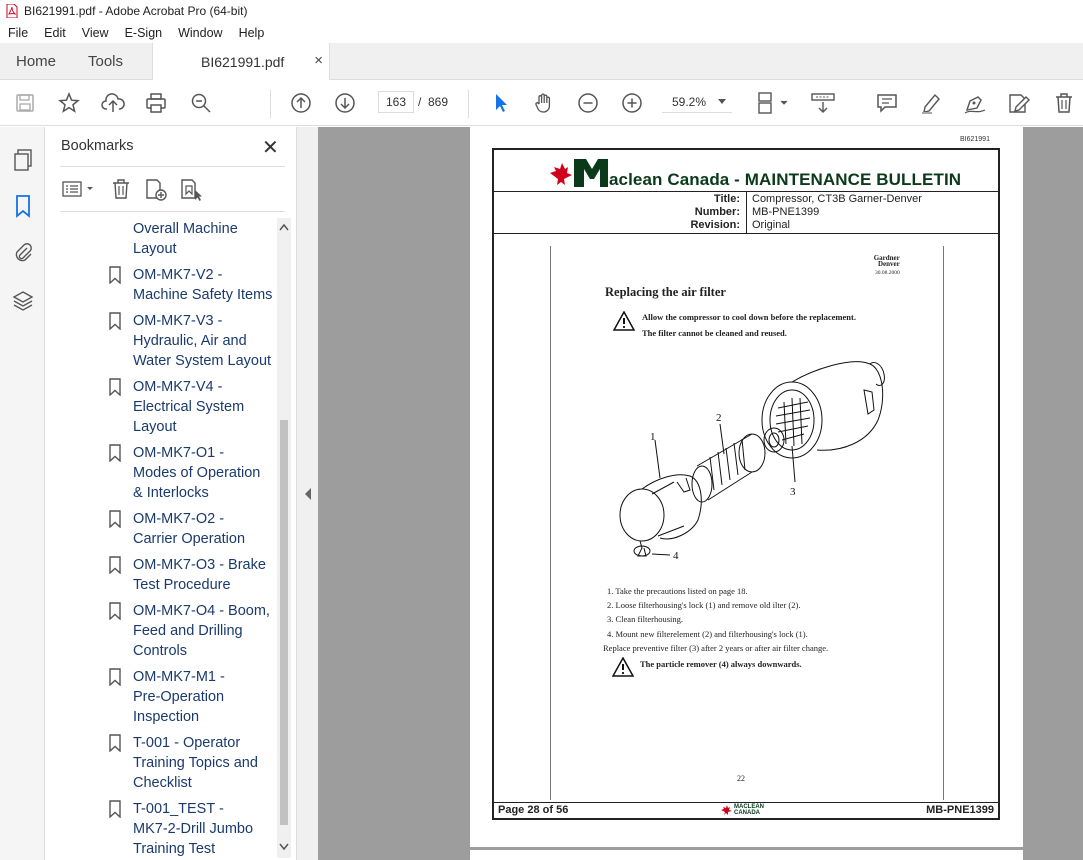 Image resolution: width=1083 pixels, height=860 pixels. What do you see at coordinates (773, 103) in the screenshot?
I see `page-fit-icon` at bounding box center [773, 103].